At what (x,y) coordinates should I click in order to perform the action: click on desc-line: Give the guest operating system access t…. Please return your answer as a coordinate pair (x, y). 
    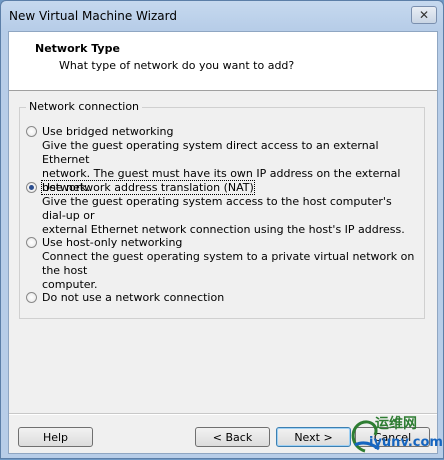
    Looking at the image, I should click on (217, 208).